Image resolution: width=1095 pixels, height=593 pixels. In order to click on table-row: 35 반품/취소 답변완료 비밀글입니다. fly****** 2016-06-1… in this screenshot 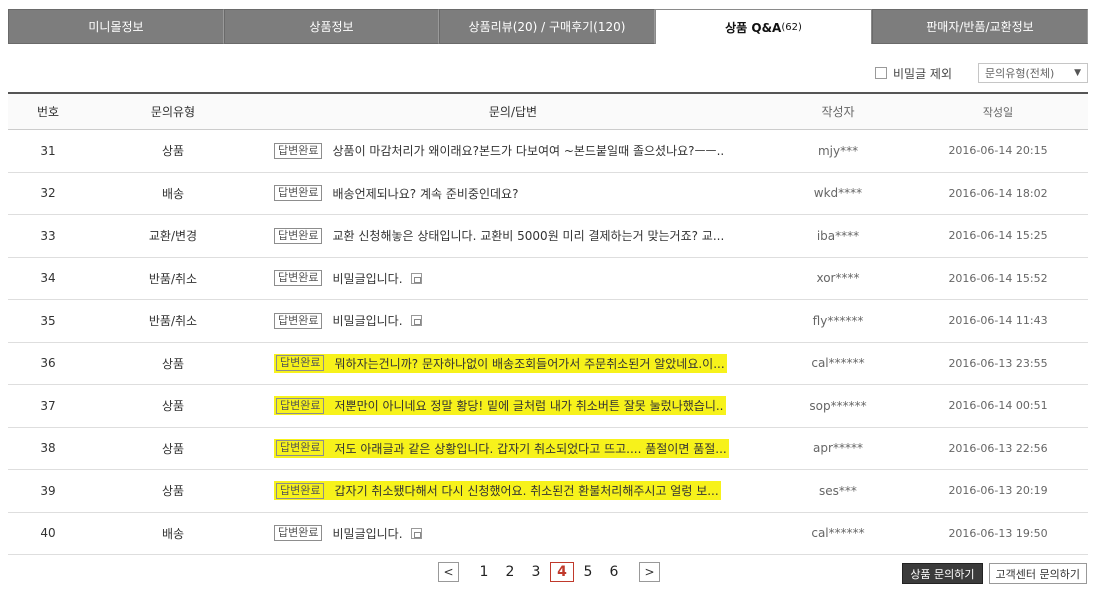, I will do `click(548, 321)`.